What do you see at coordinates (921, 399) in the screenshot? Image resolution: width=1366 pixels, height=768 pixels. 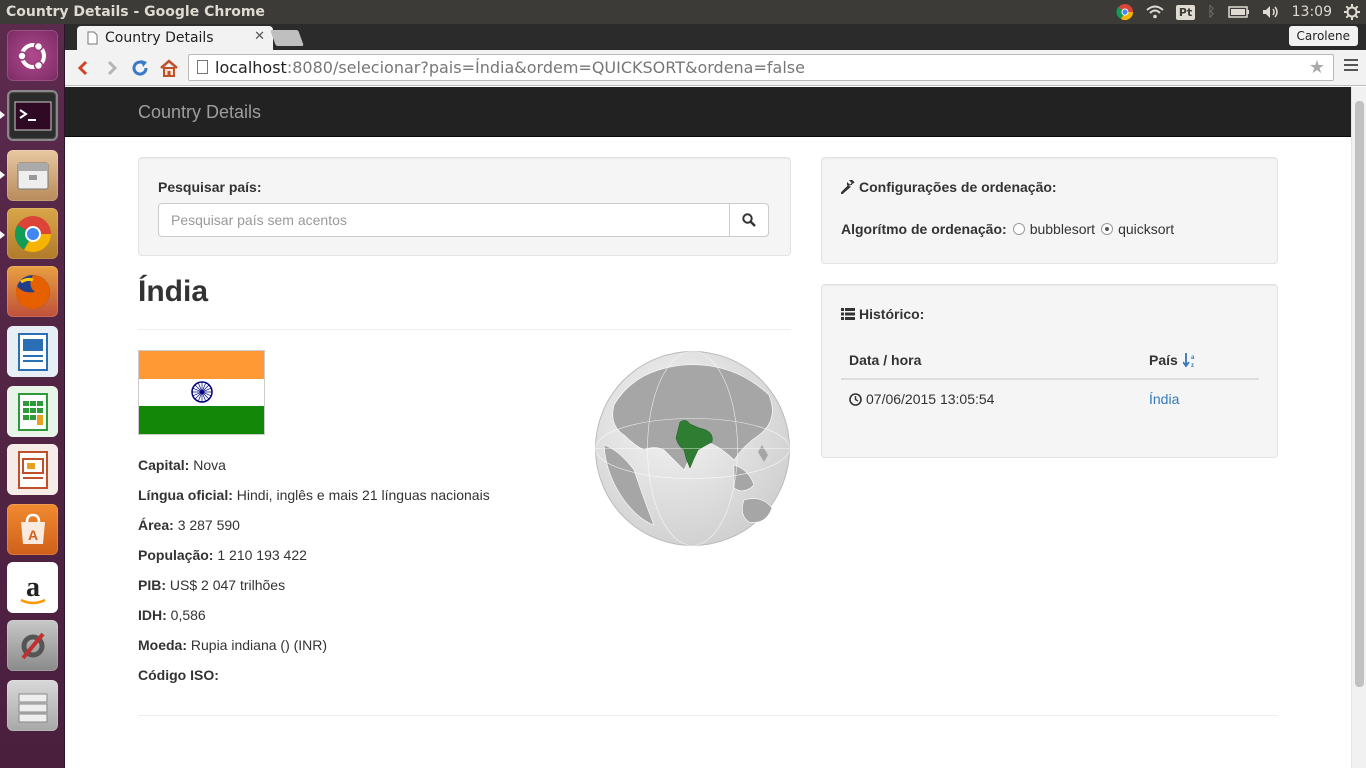 I see `history-datetime: 07/06/2015 13:05:54` at bounding box center [921, 399].